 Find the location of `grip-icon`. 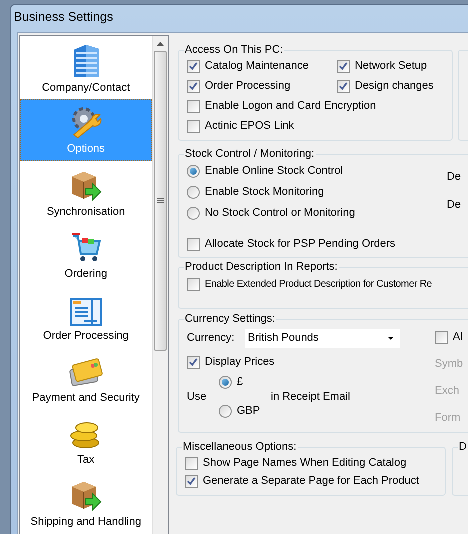

grip-icon is located at coordinates (160, 201).